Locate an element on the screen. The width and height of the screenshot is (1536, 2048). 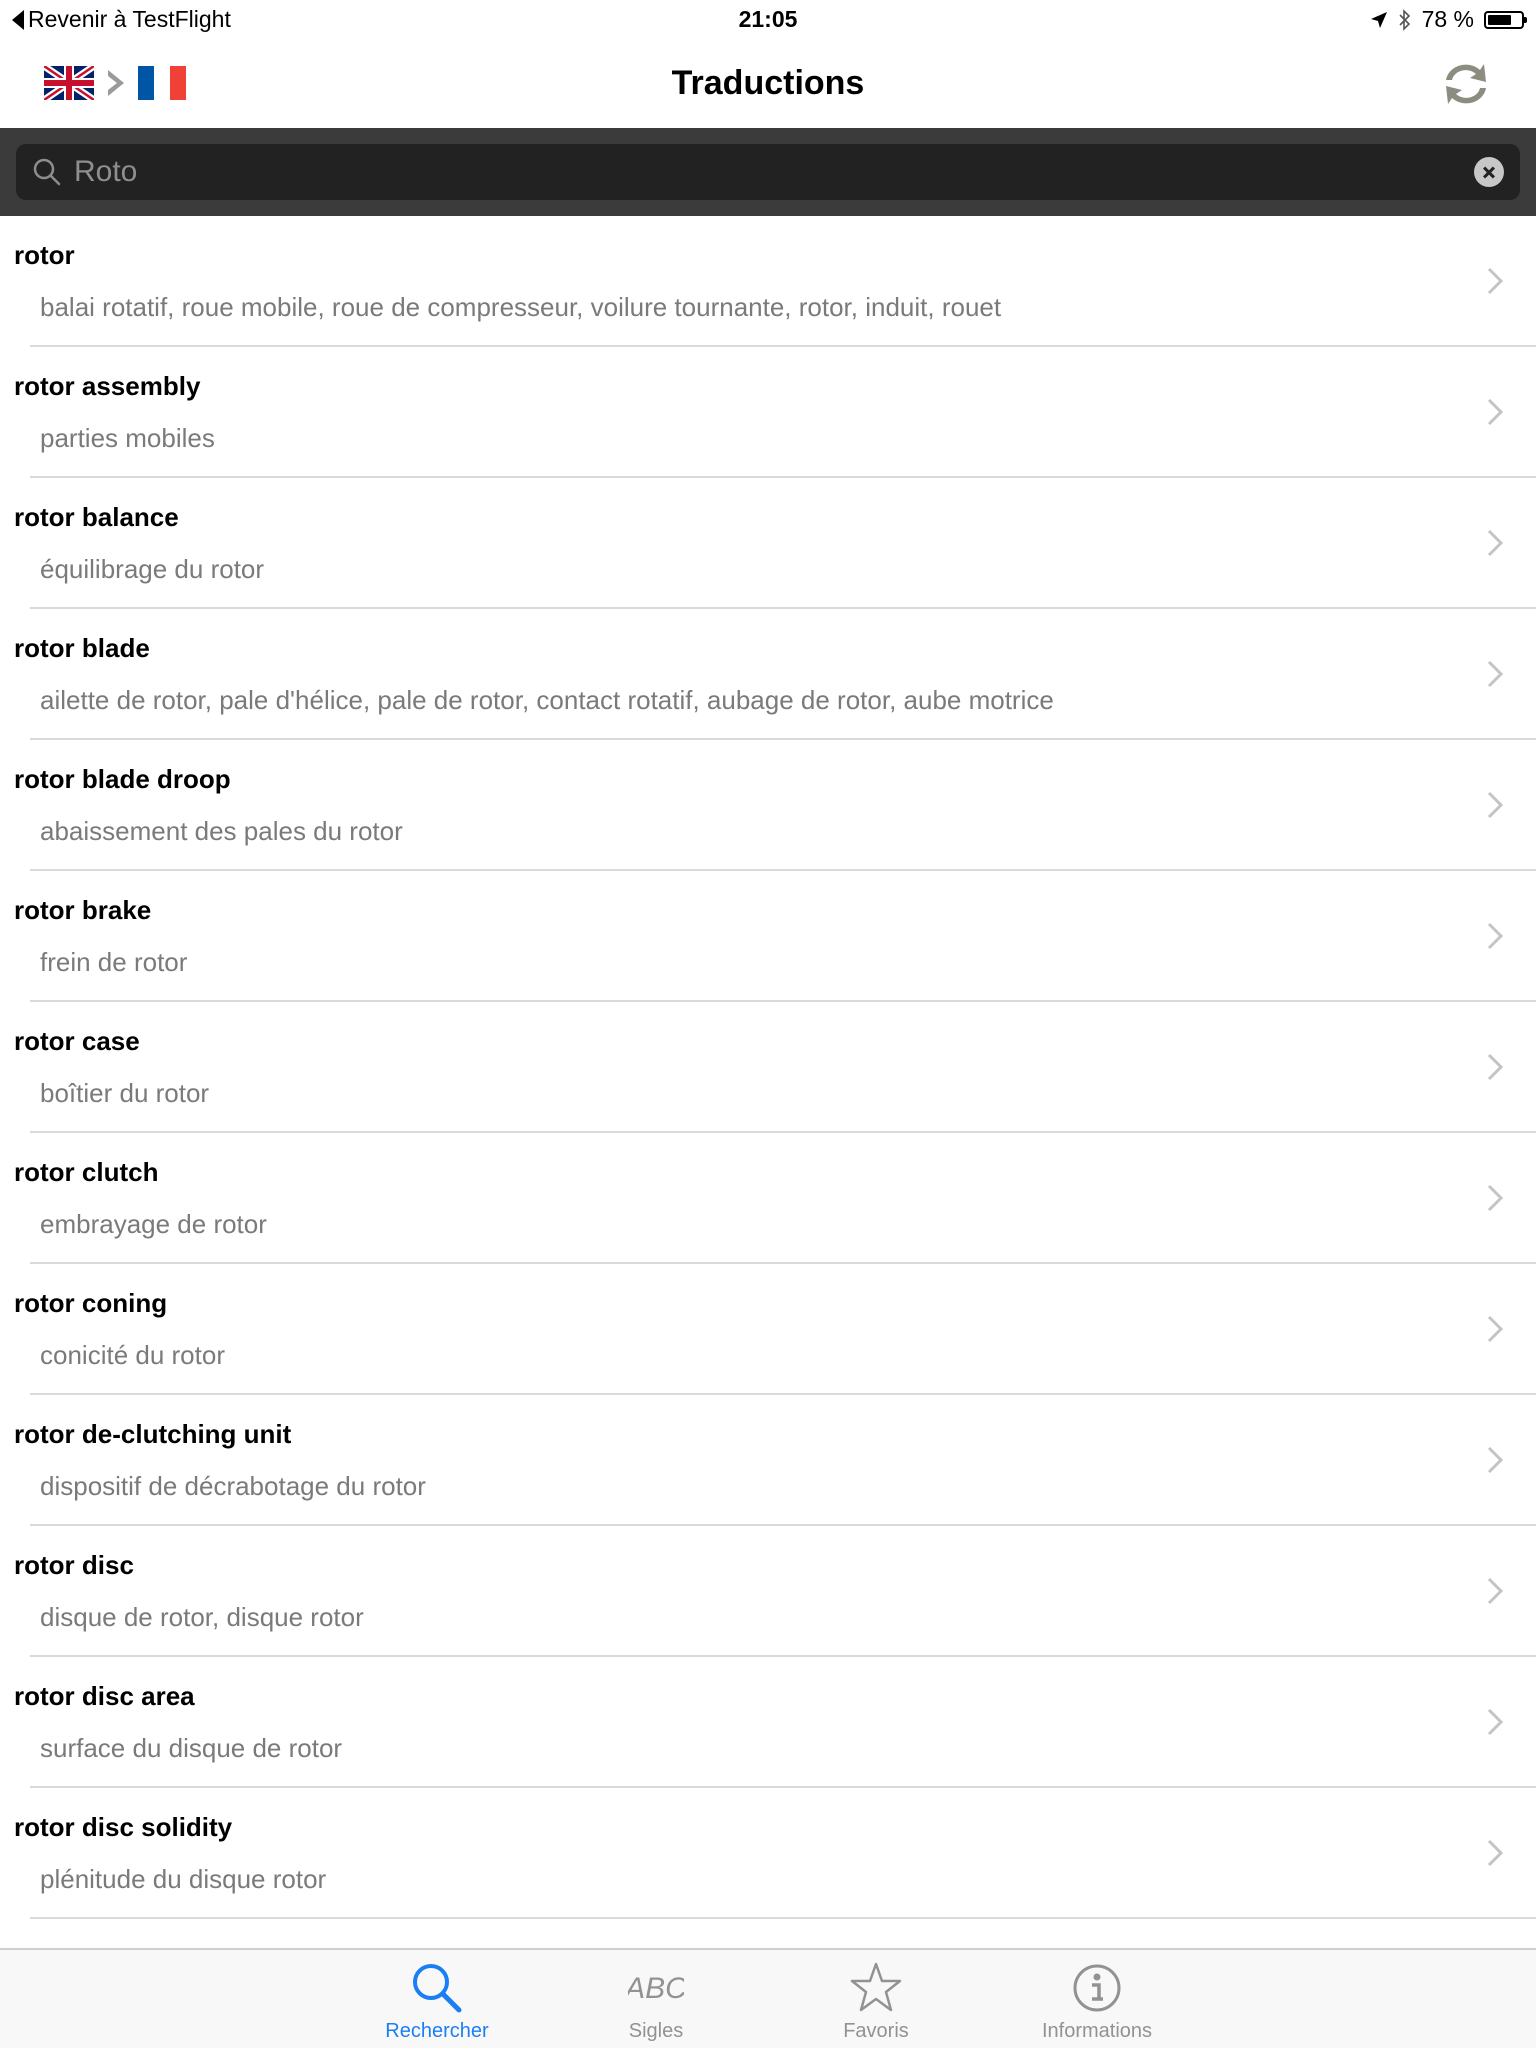
list-item: rotor case boîtier du rotor is located at coordinates (768, 1067).